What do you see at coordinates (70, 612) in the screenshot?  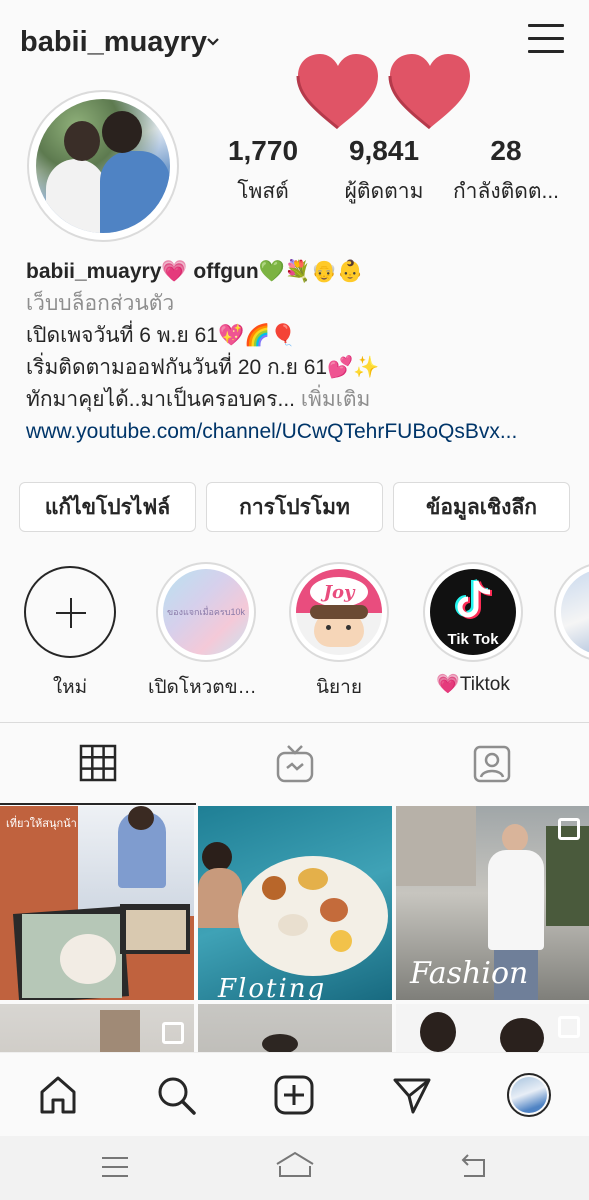 I see `new-highlight-button` at bounding box center [70, 612].